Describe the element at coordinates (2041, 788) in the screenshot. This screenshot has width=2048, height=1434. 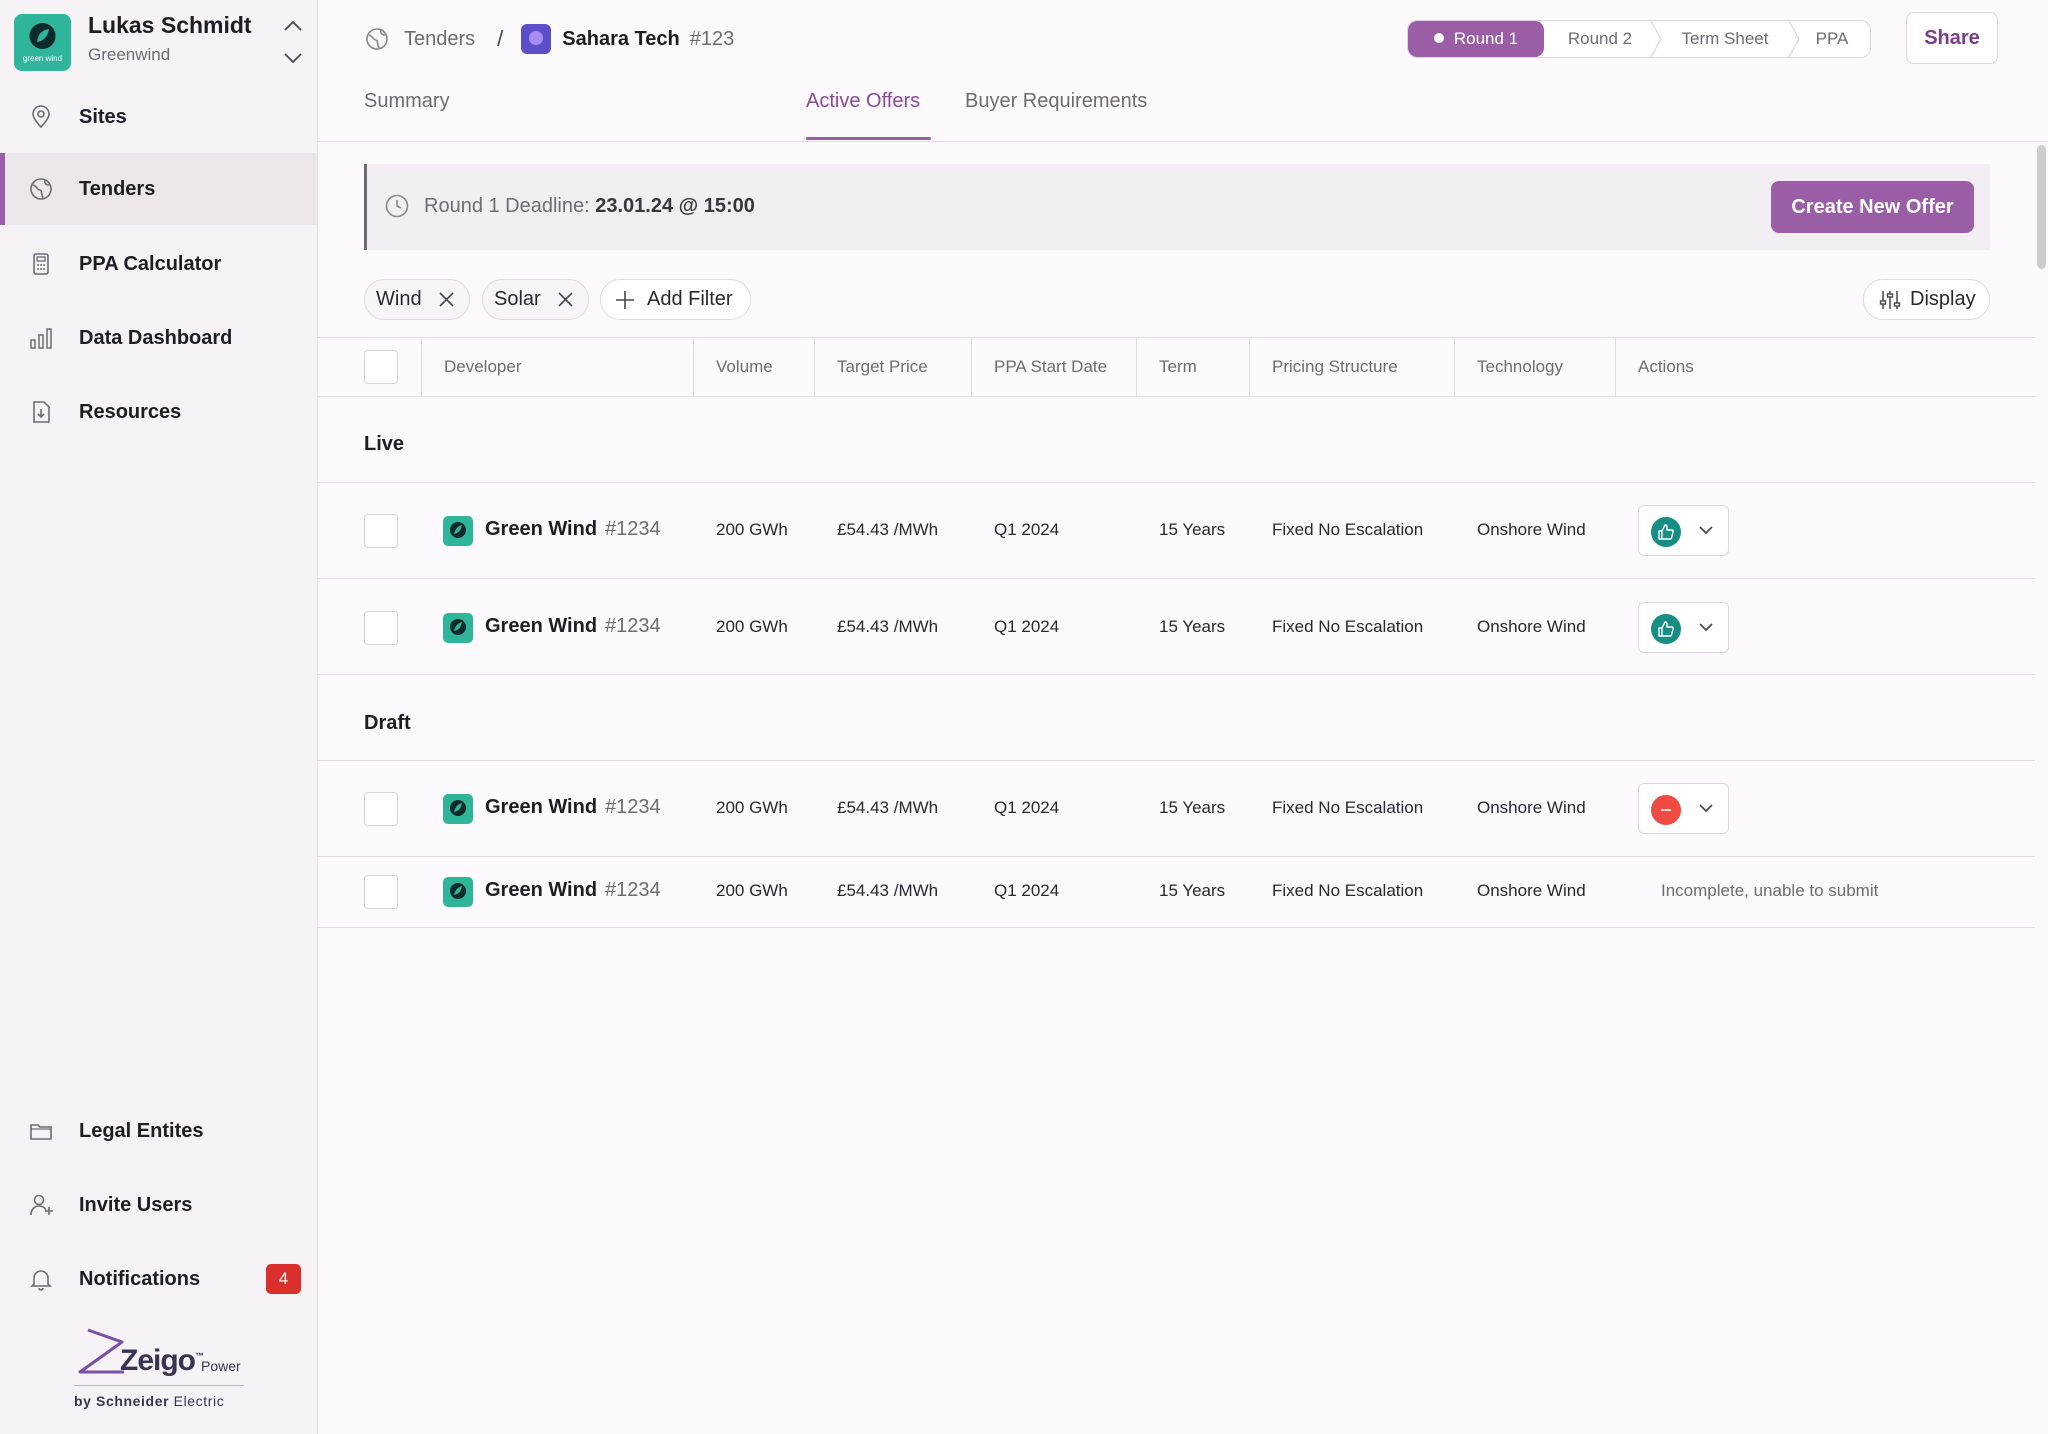
I see `scrollbar` at that location.